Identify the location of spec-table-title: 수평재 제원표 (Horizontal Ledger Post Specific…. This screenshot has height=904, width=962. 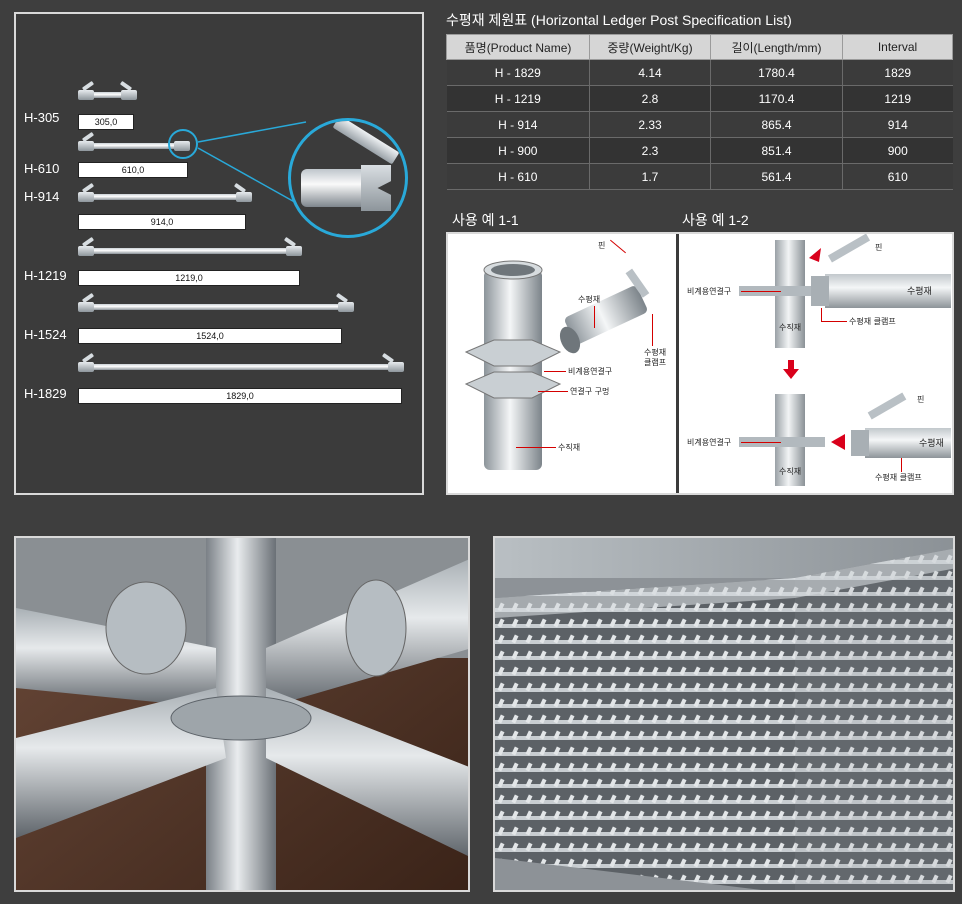
(619, 20).